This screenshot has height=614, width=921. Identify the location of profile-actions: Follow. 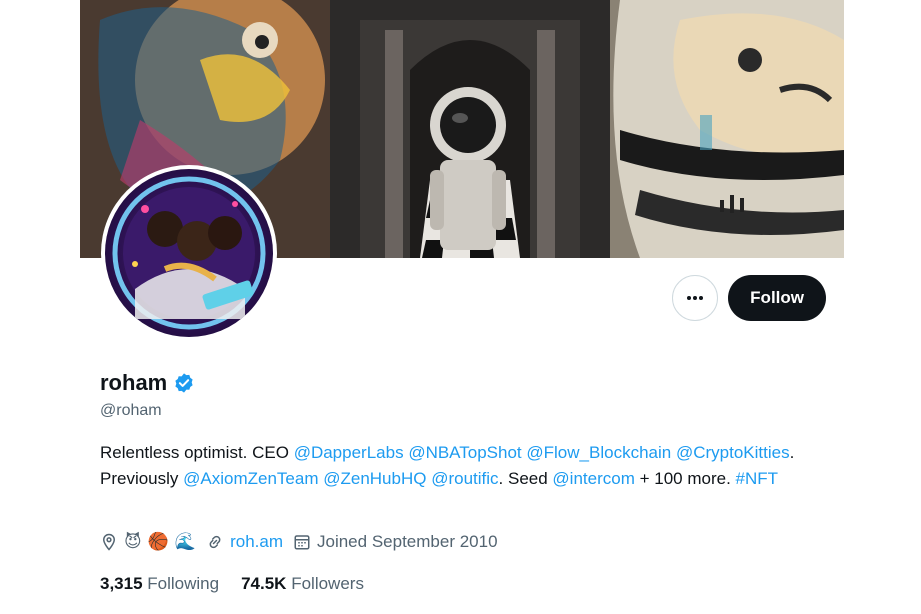
(749, 298).